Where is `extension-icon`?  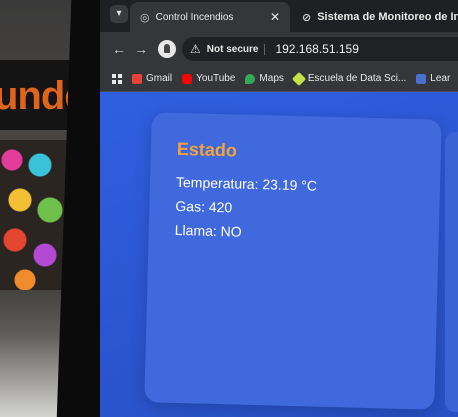 extension-icon is located at coordinates (167, 49).